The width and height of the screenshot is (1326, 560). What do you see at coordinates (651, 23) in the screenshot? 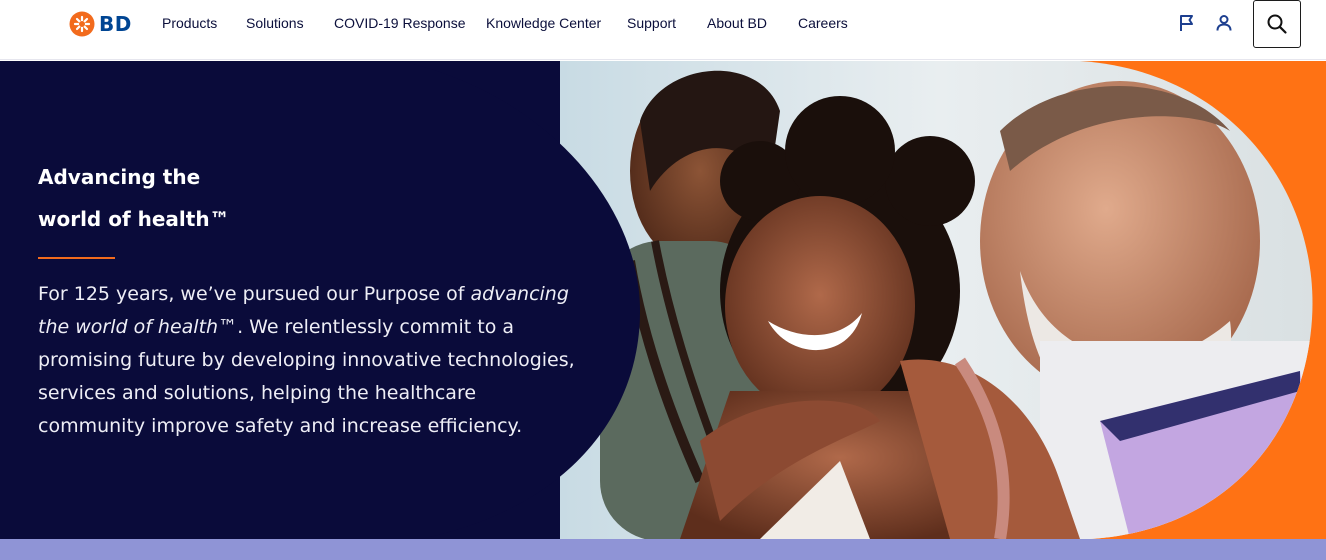
I see `nav-support: Support` at bounding box center [651, 23].